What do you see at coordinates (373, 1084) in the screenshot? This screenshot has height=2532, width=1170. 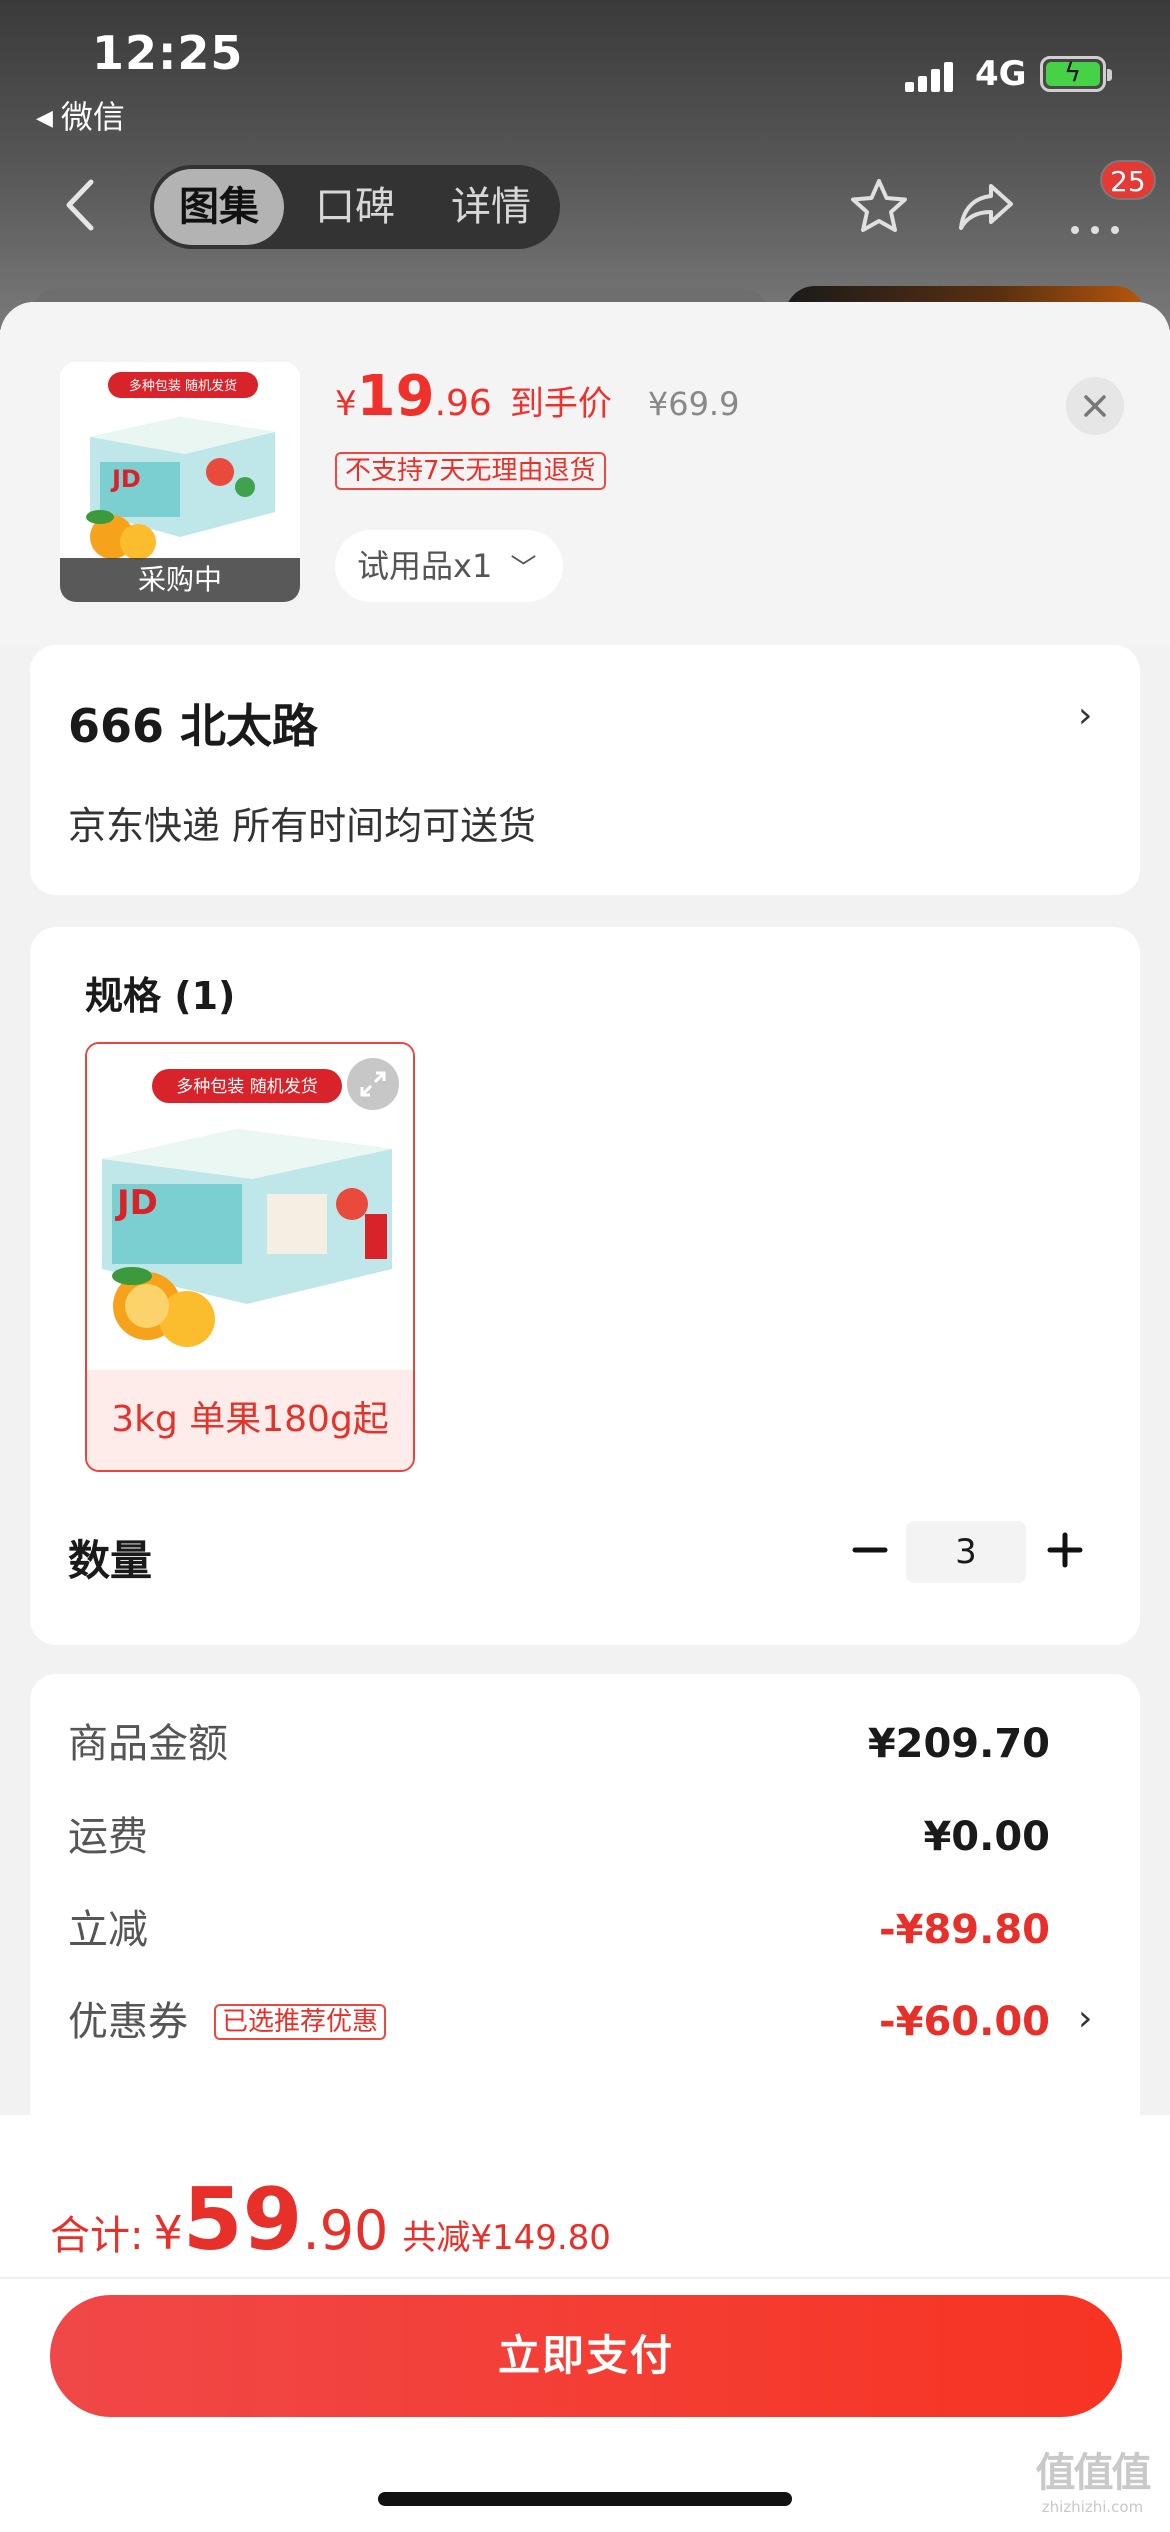 I see `expand-icon` at bounding box center [373, 1084].